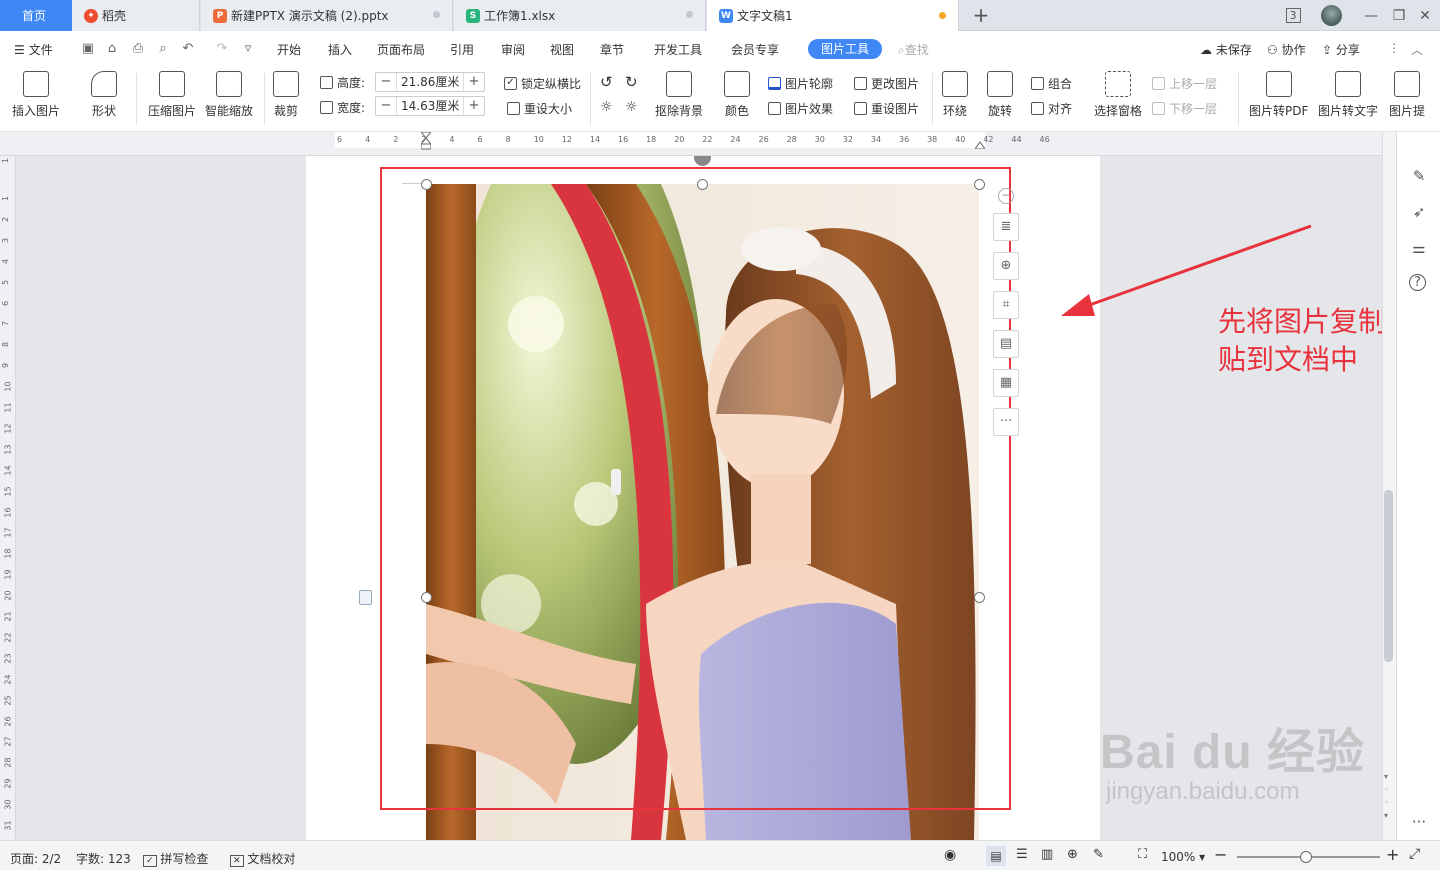  What do you see at coordinates (606, 107) in the screenshot?
I see `brightness-up-icon: ☼` at bounding box center [606, 107].